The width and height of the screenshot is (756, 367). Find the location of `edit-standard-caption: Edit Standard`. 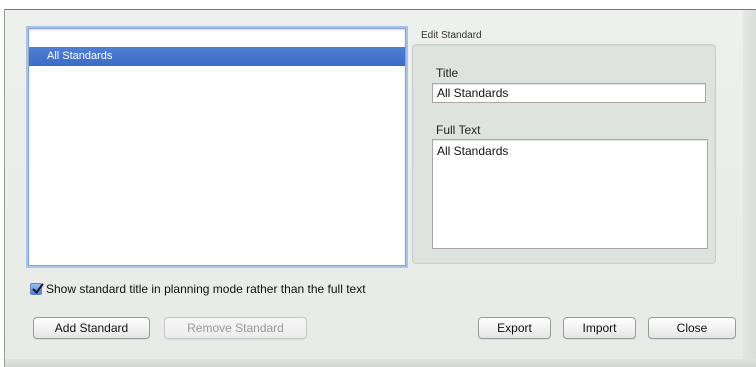

edit-standard-caption: Edit Standard is located at coordinates (451, 35).